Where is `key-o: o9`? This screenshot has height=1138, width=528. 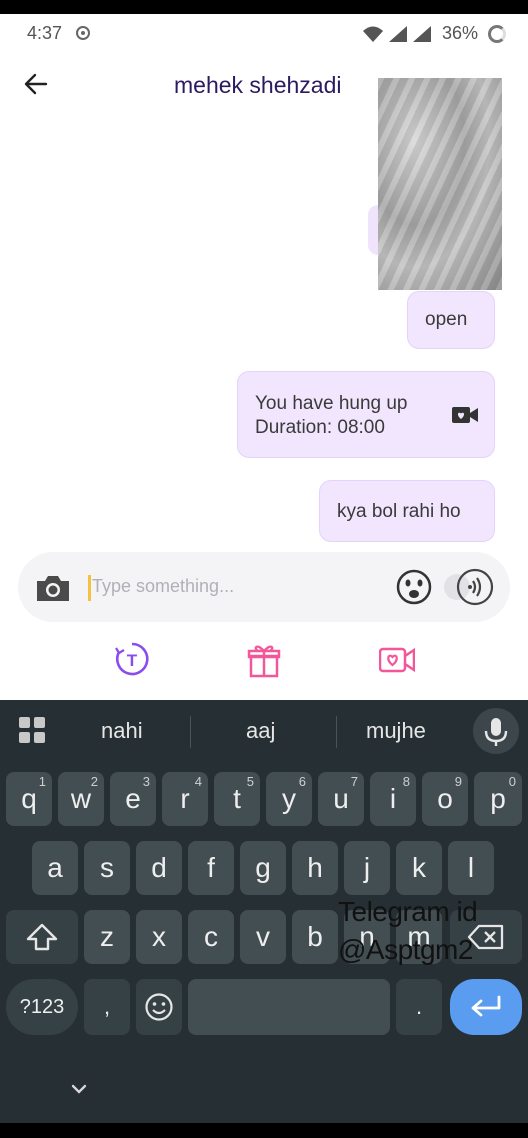
key-o: o9 is located at coordinates (445, 799).